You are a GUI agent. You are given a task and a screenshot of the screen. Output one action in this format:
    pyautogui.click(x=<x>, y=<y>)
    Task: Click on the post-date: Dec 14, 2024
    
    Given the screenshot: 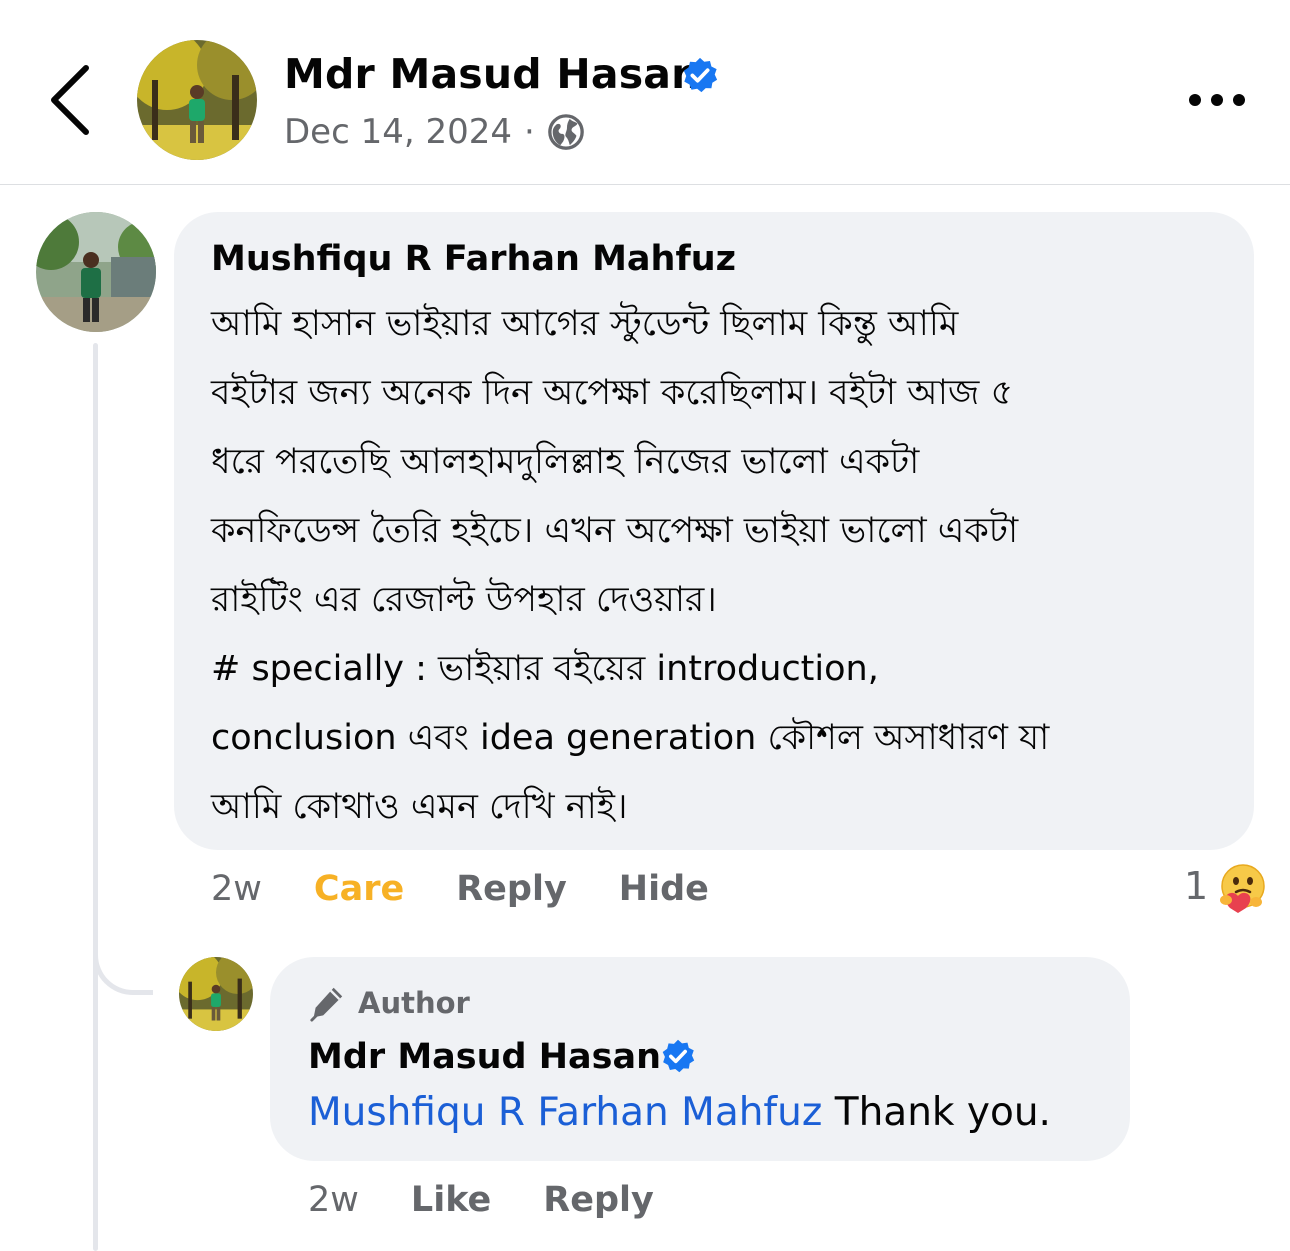 What is the action you would take?
    pyautogui.click(x=398, y=132)
    